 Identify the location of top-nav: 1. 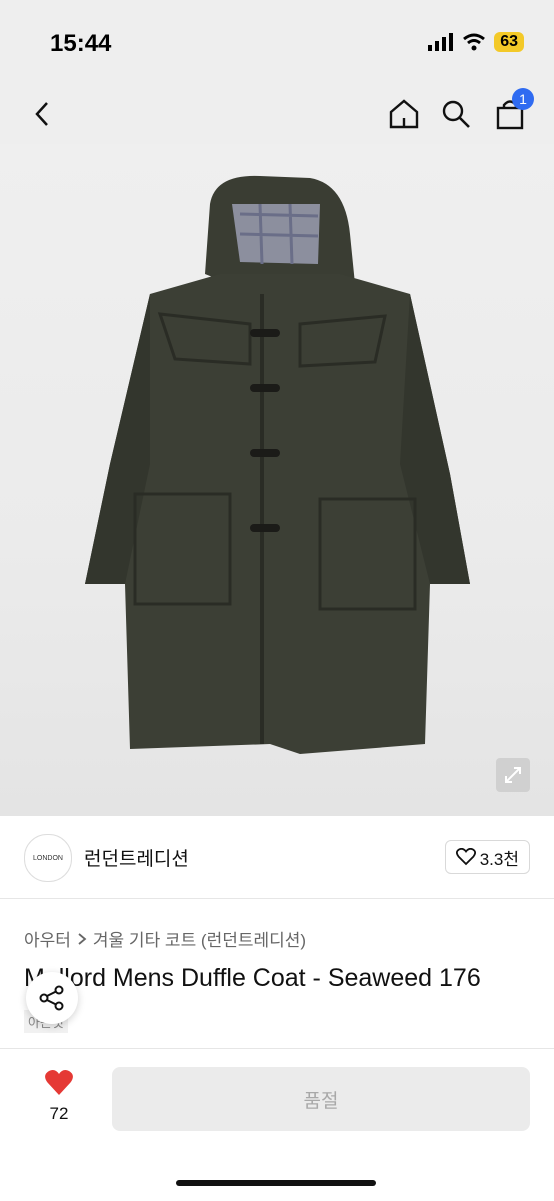
(277, 114).